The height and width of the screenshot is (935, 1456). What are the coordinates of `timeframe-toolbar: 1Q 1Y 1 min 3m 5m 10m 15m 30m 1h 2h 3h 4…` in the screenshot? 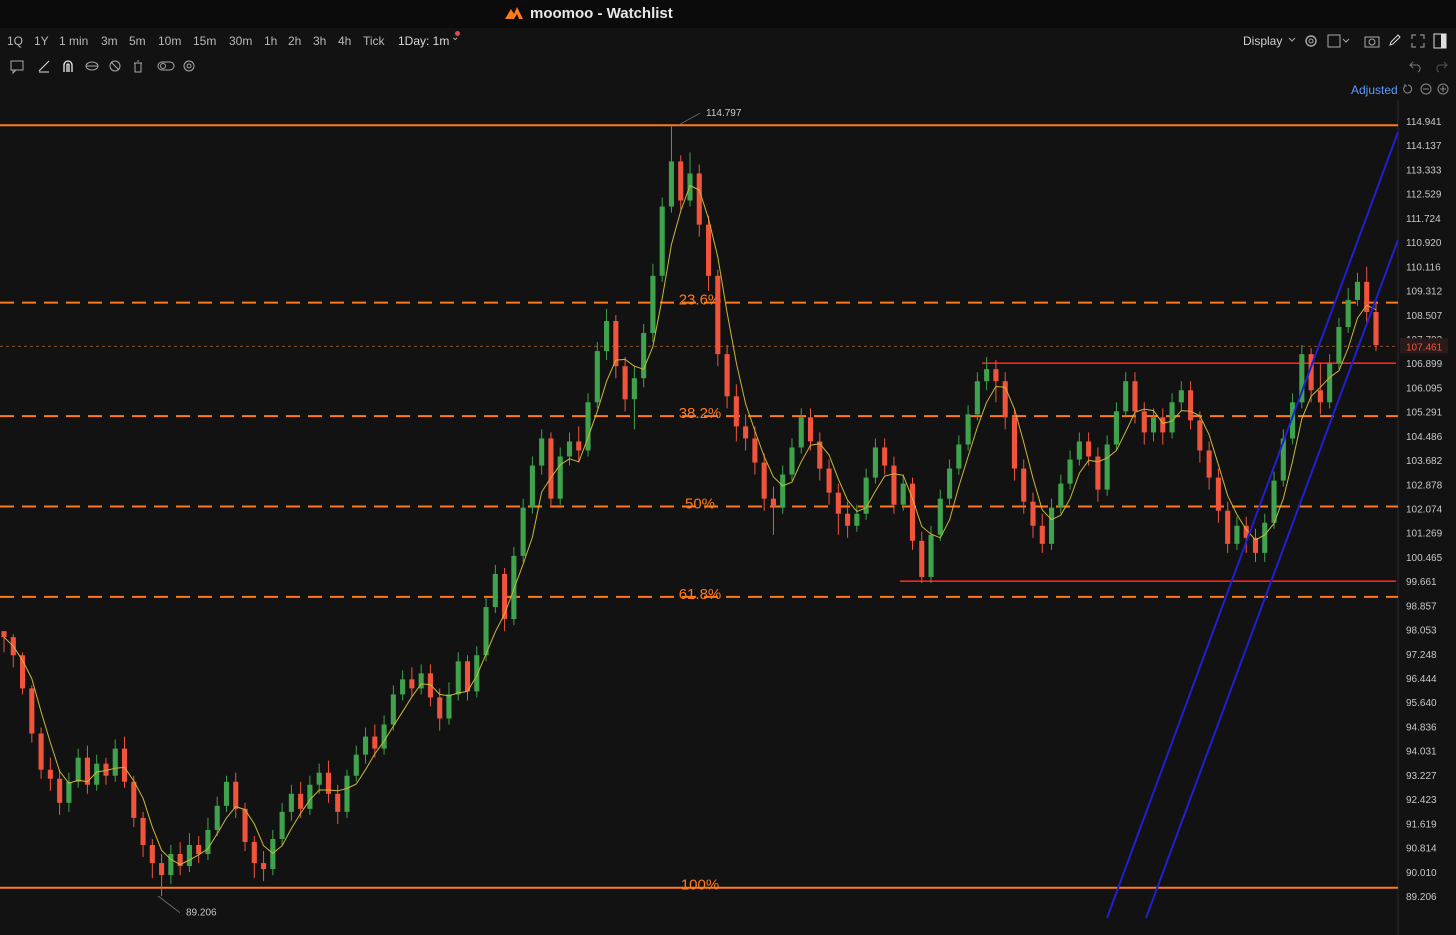 It's located at (728, 41).